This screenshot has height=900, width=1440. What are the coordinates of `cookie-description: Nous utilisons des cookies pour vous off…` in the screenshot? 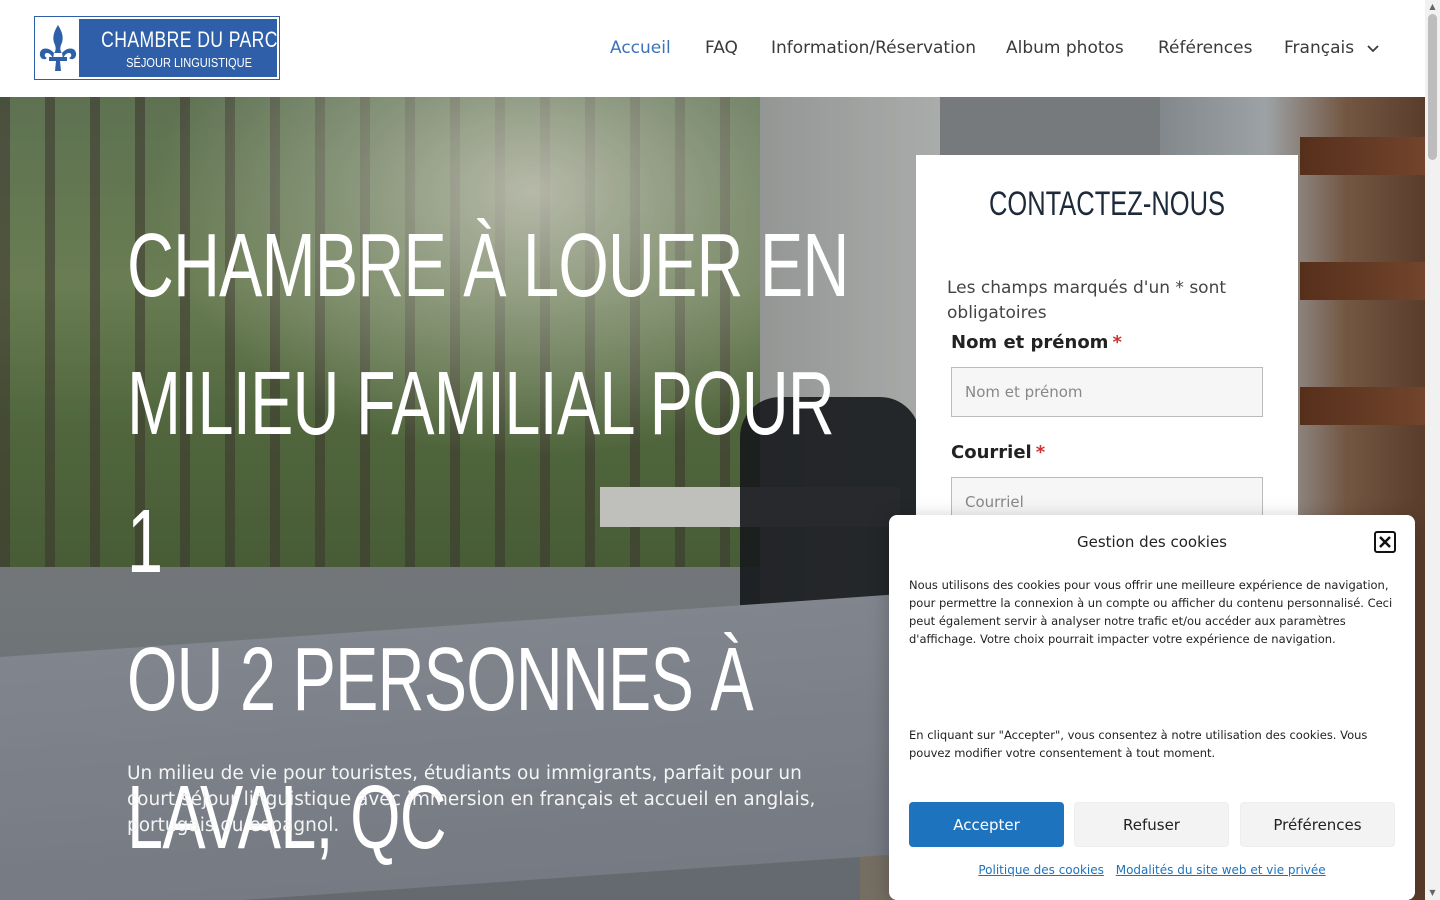 It's located at (1151, 612).